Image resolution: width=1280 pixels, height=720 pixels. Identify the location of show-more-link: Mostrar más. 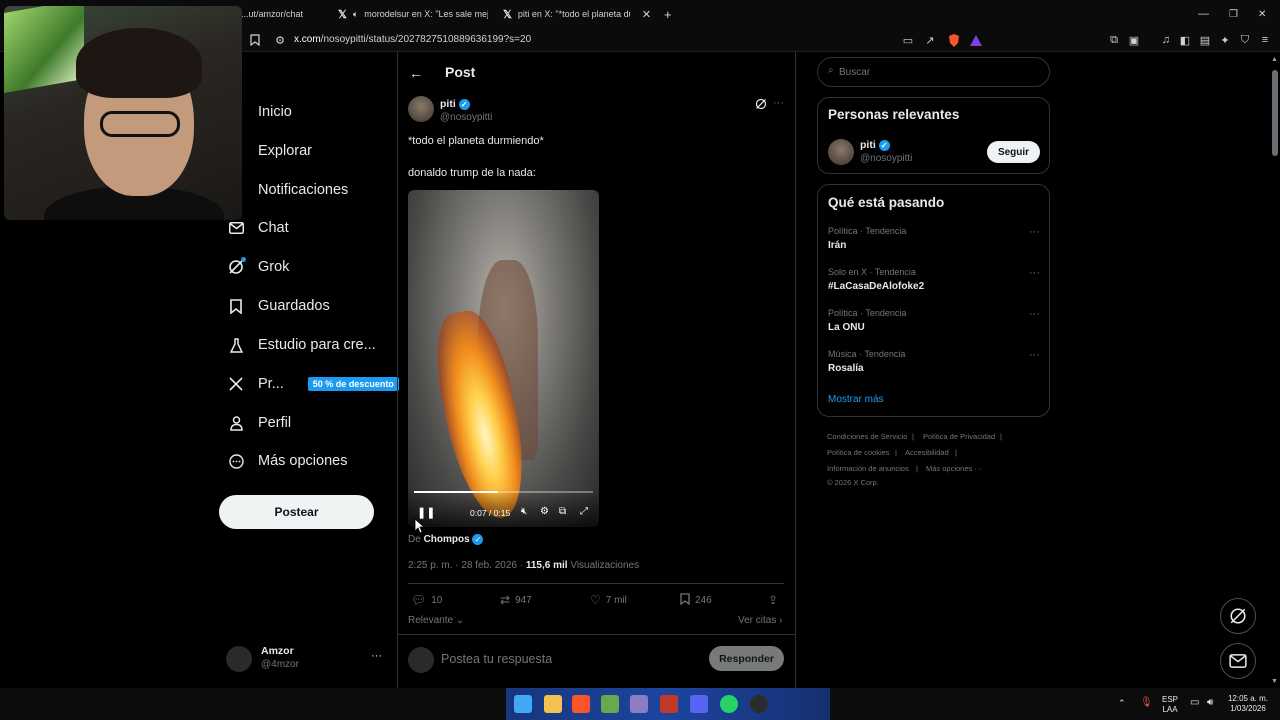
(856, 399).